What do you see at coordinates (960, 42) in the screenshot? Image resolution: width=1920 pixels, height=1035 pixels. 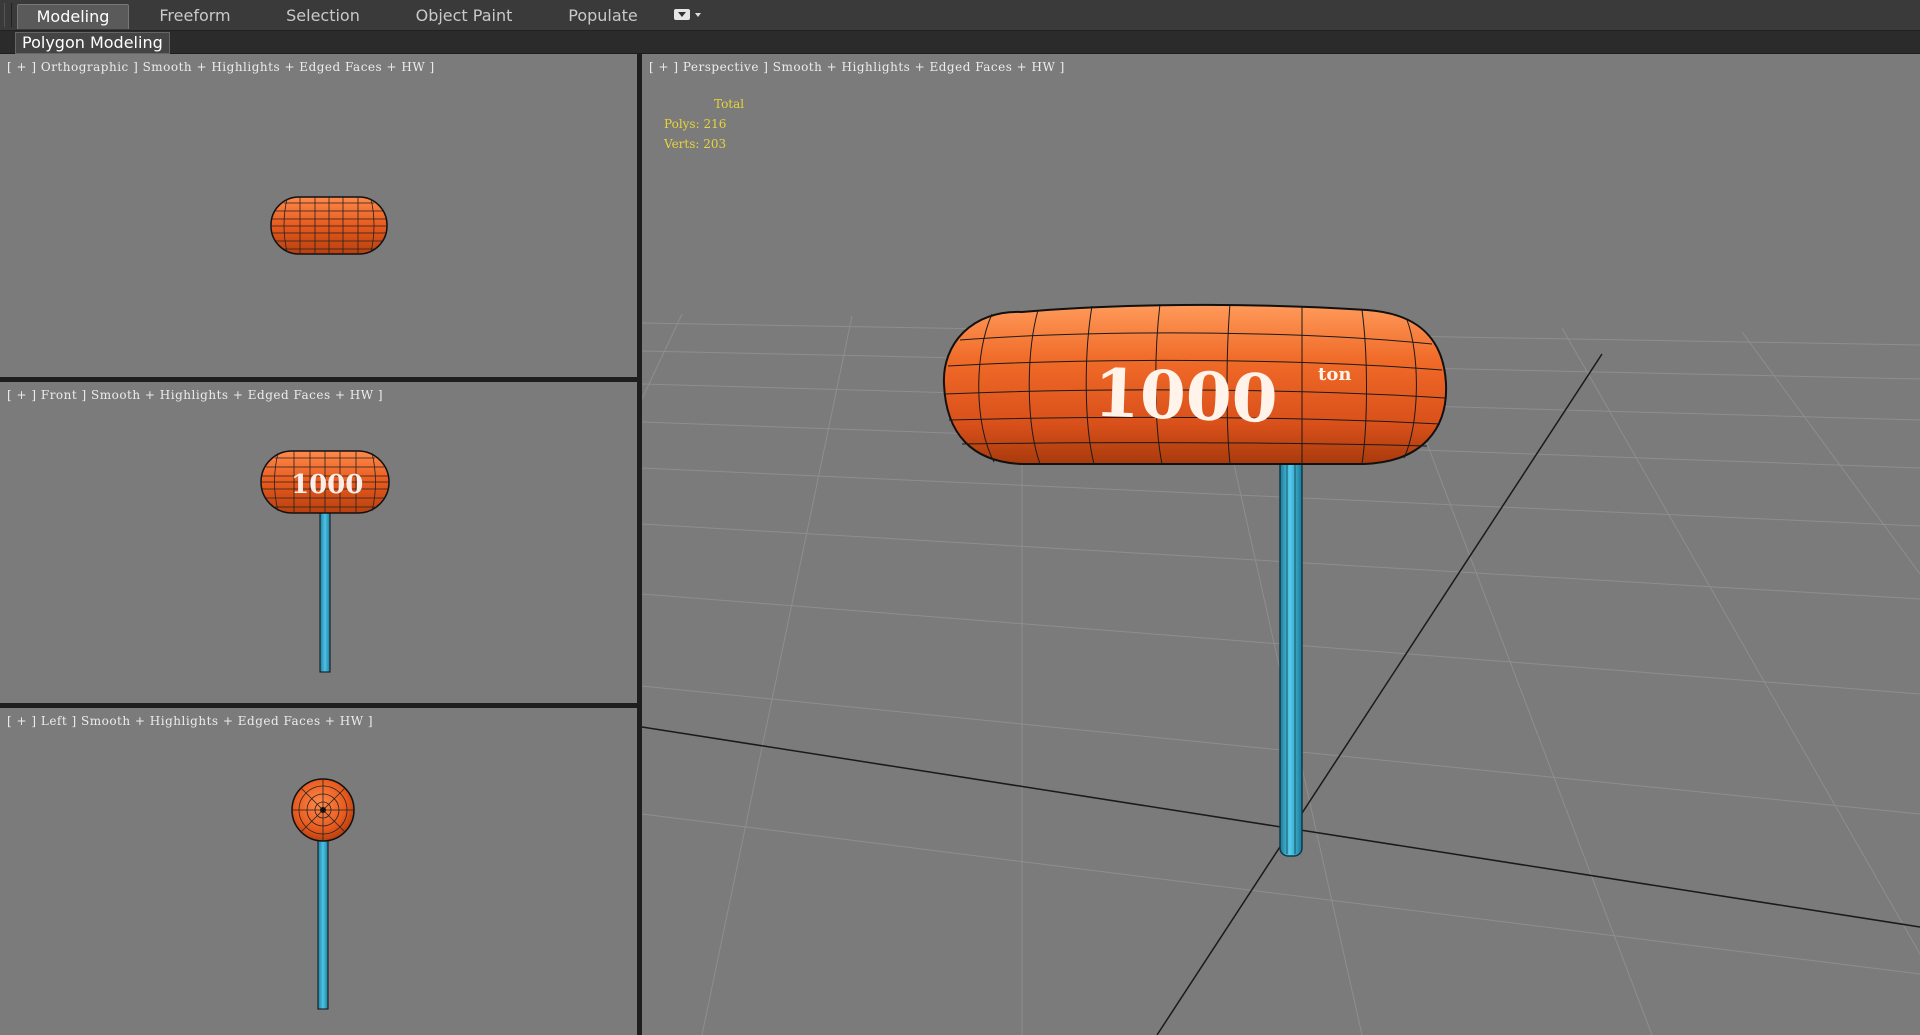 I see `ribbon-panel-row: Polygon Modeling` at bounding box center [960, 42].